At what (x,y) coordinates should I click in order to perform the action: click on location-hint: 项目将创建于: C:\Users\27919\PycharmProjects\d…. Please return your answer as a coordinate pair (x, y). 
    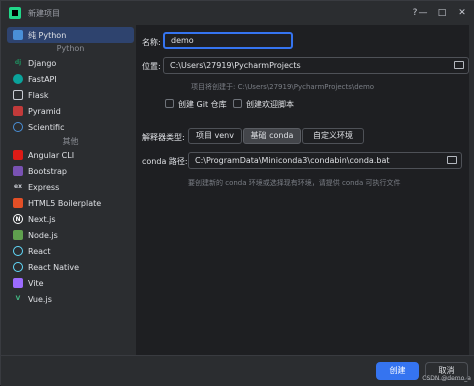
    Looking at the image, I should click on (283, 87).